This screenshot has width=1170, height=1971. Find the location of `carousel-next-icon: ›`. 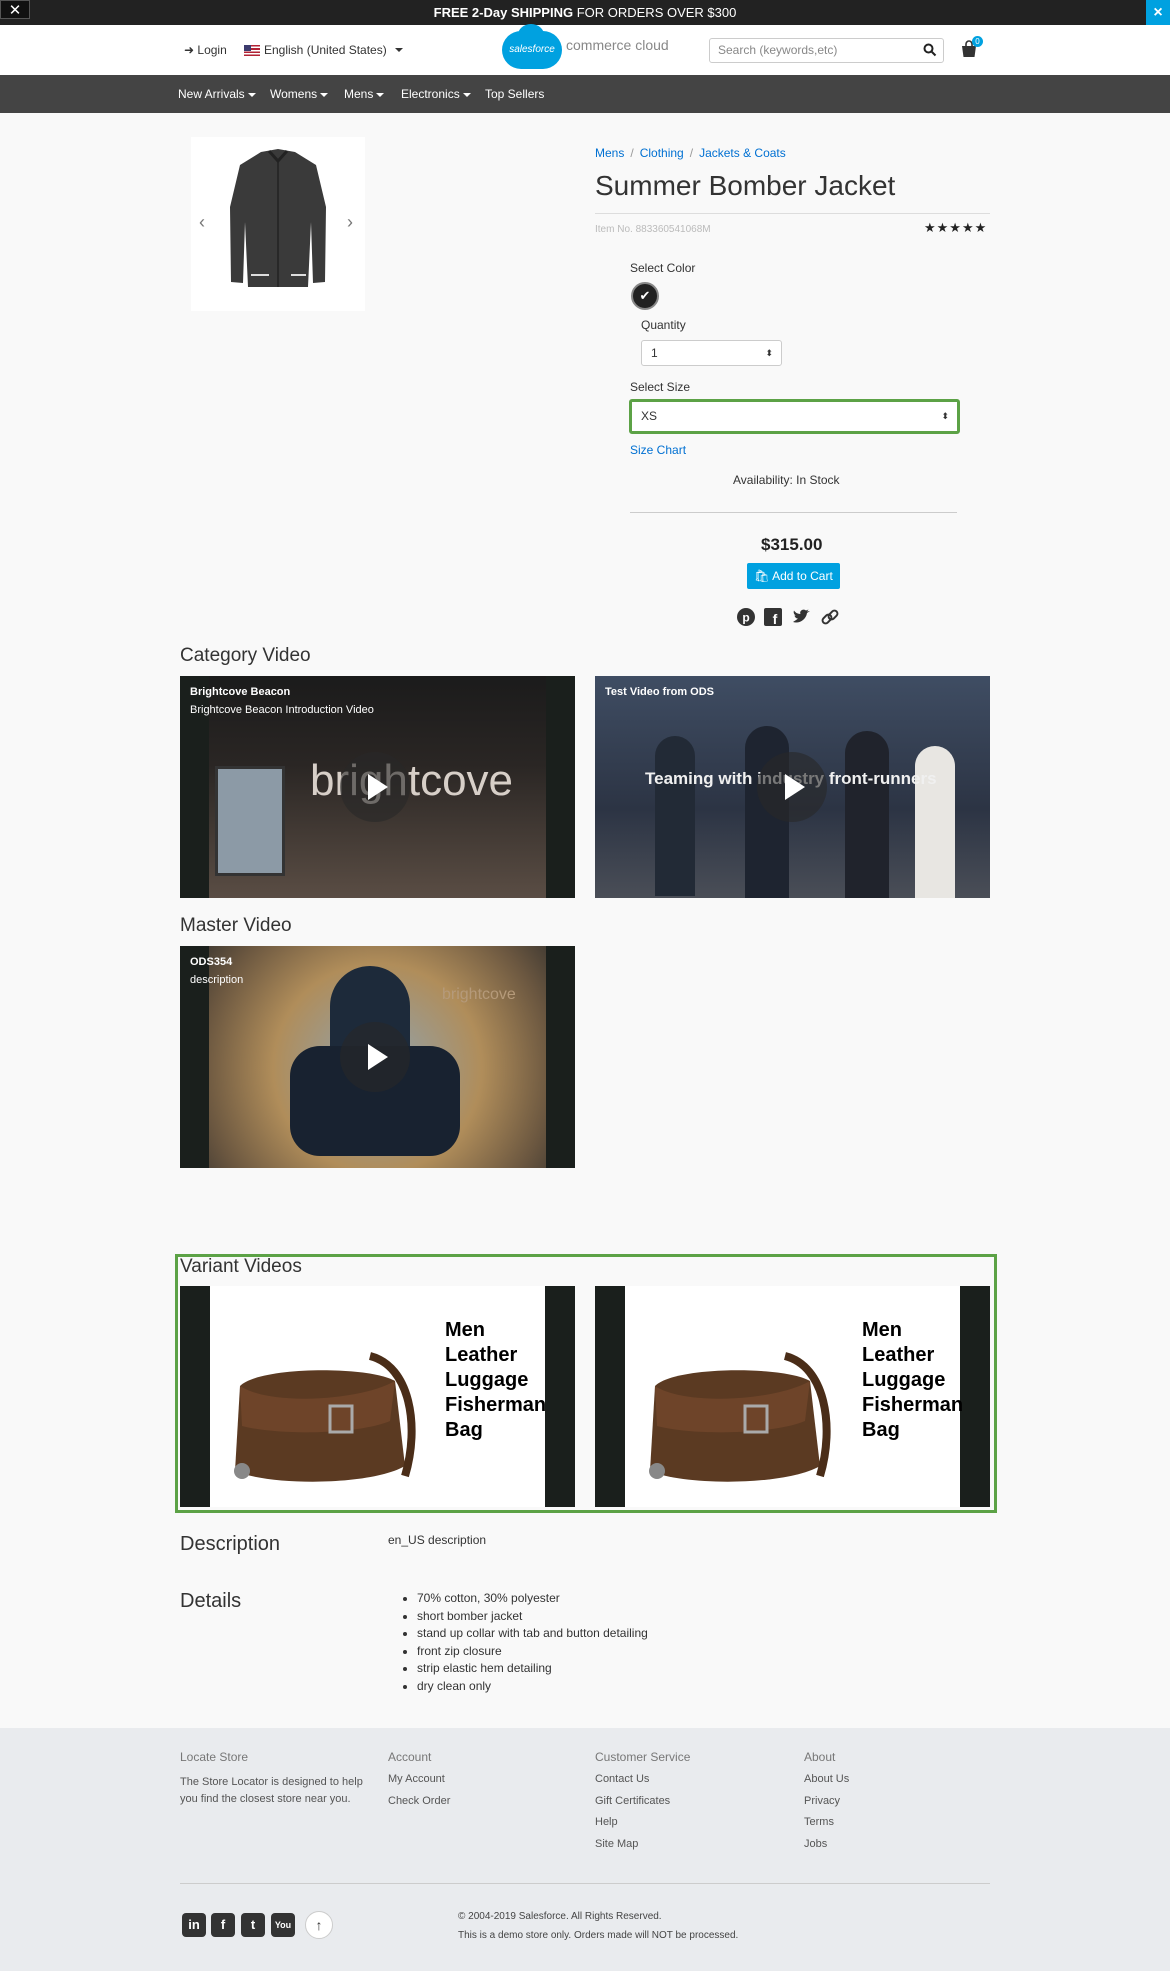

carousel-next-icon: › is located at coordinates (350, 222).